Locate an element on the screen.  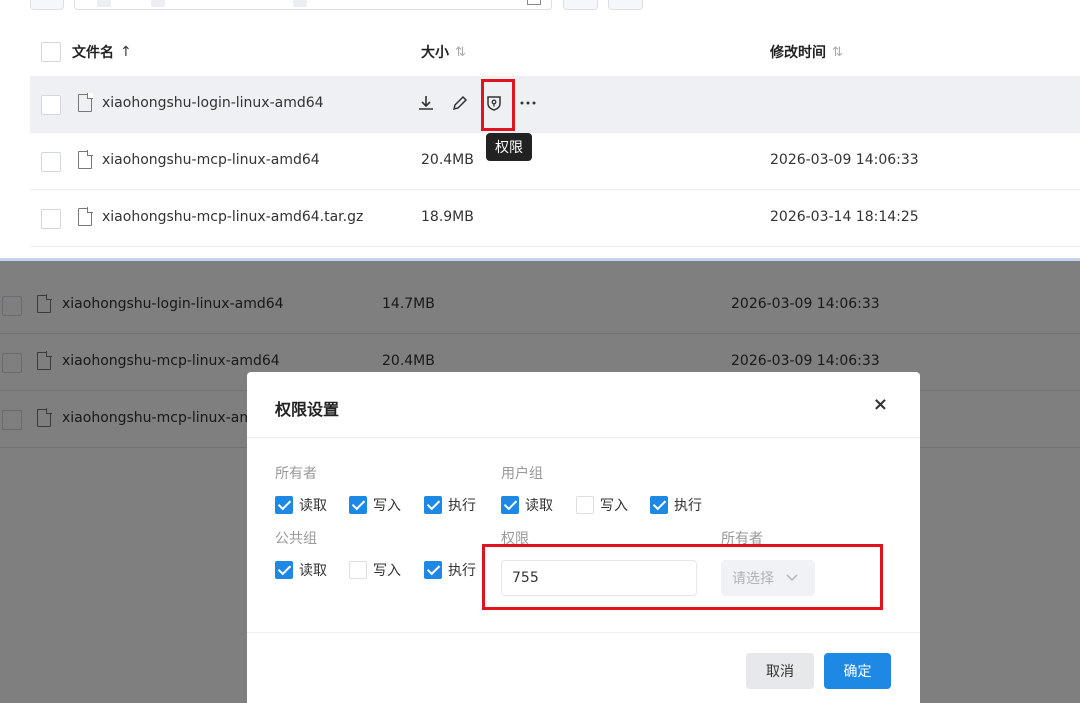
header-modified: 修改时间 ⇅ is located at coordinates (806, 52).